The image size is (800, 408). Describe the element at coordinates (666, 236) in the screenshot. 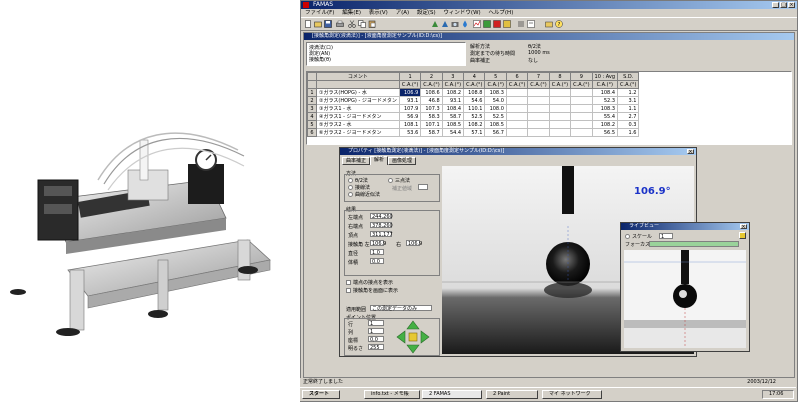

I see `scale-select: 1` at that location.